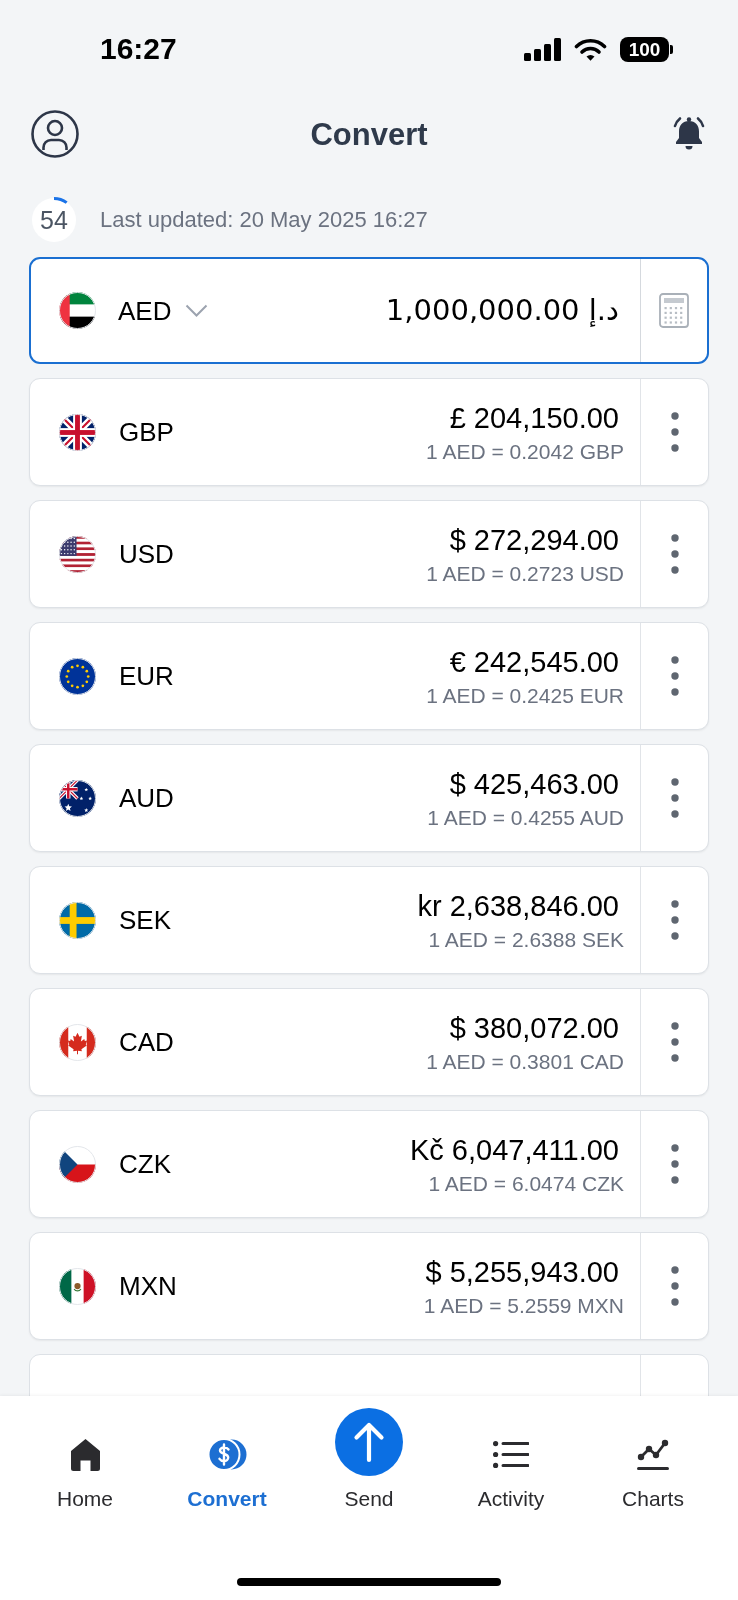  What do you see at coordinates (525, 1061) in the screenshot?
I see `exchange-rate: 1 AED = 0.3801 CAD` at bounding box center [525, 1061].